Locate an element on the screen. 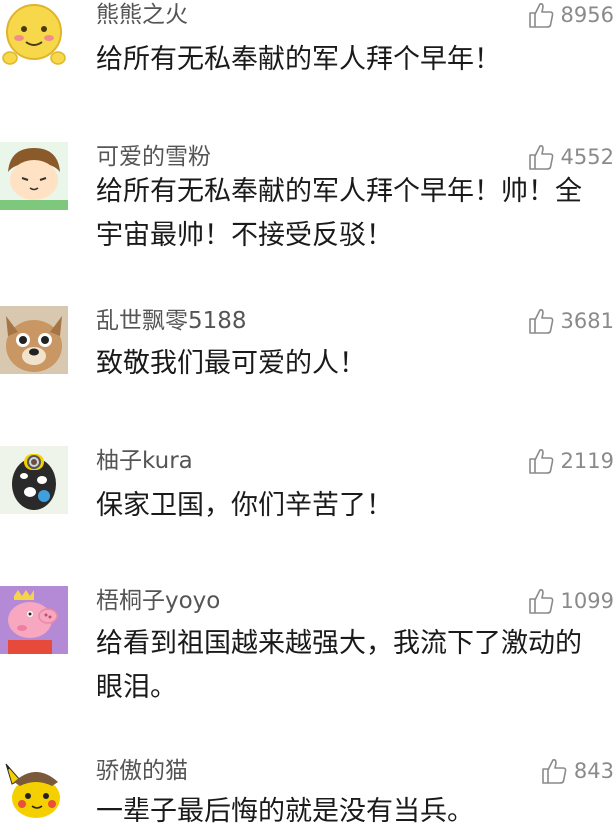 The height and width of the screenshot is (834, 614). peppa-pig-icon is located at coordinates (34, 620).